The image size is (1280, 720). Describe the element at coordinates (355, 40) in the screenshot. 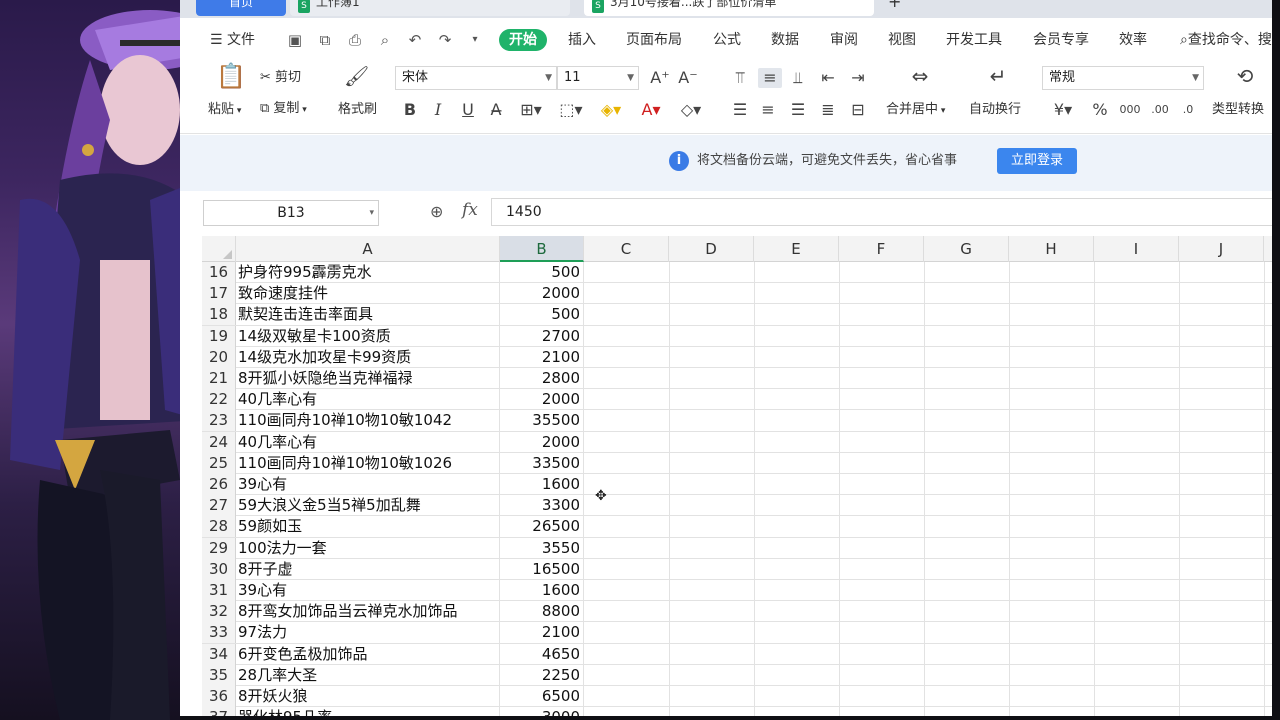

I see `print-icon: ⎙` at that location.